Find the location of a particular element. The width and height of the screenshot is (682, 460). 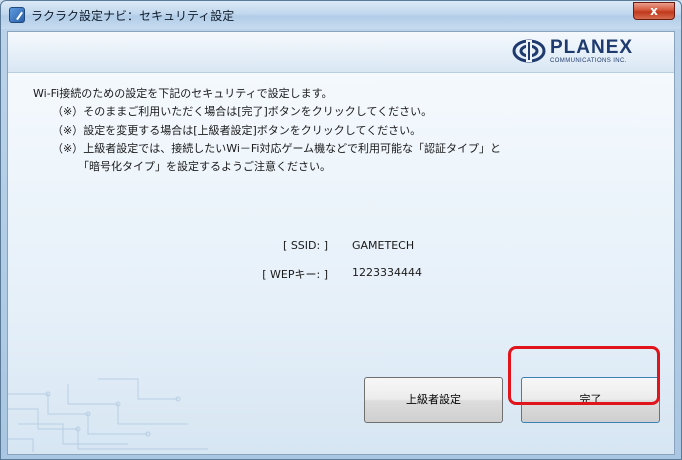

instruction-line-2: （※）そのままご利用いただく場合は[完了]ボタンをクリックしてください。 is located at coordinates (242, 111).